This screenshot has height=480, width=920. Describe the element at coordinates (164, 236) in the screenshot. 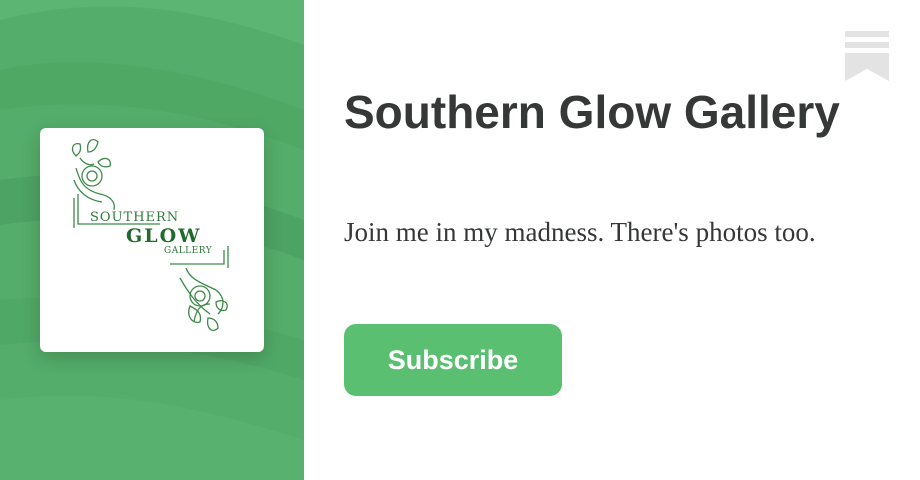

I see `logo-text-glow: GLOW` at that location.